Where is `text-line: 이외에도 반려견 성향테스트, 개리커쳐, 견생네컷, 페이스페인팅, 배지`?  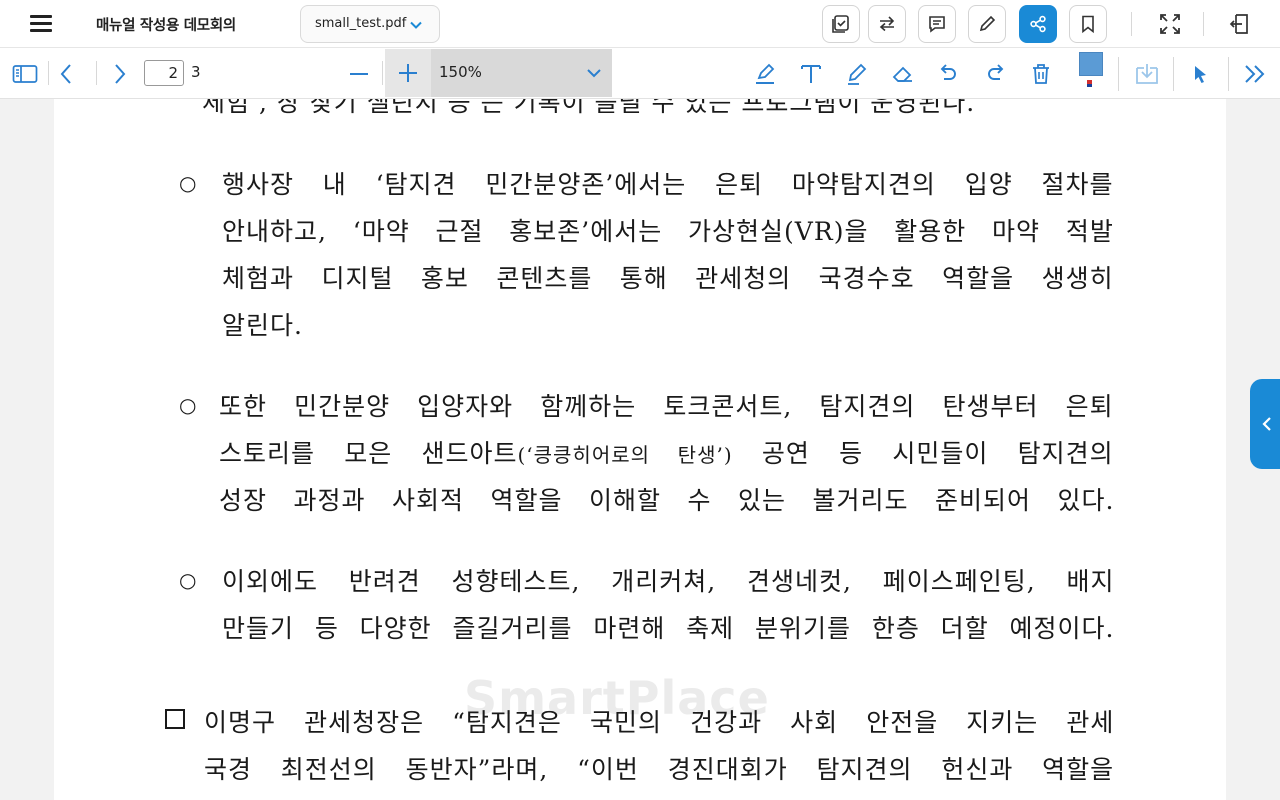 text-line: 이외에도 반려견 성향테스트, 개리커쳐, 견생네컷, 페이스페인팅, 배지 is located at coordinates (668, 581).